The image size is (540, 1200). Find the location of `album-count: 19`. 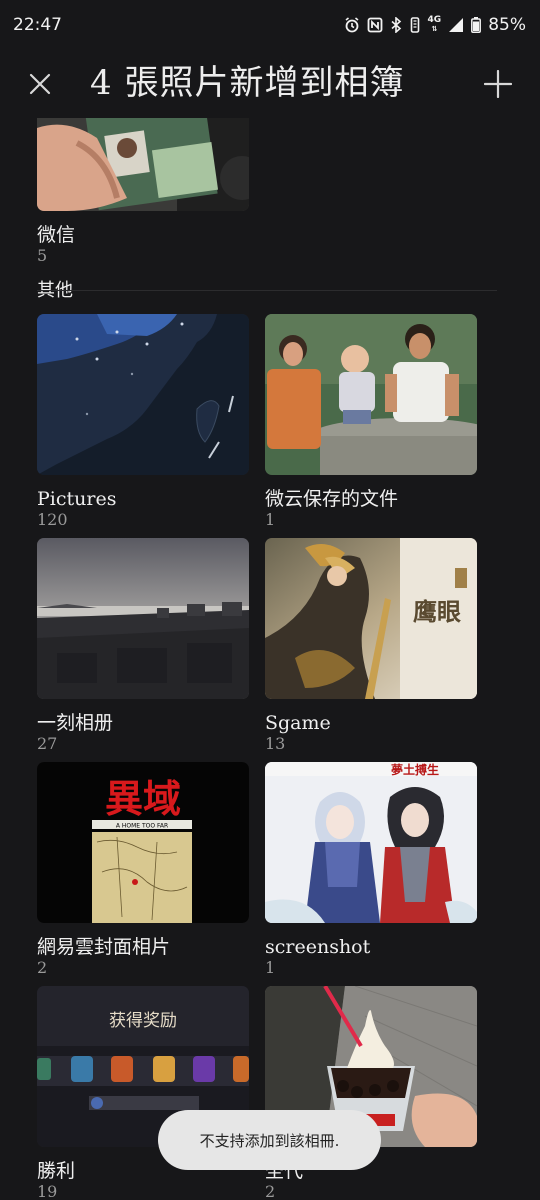

album-count: 19 is located at coordinates (47, 1191).